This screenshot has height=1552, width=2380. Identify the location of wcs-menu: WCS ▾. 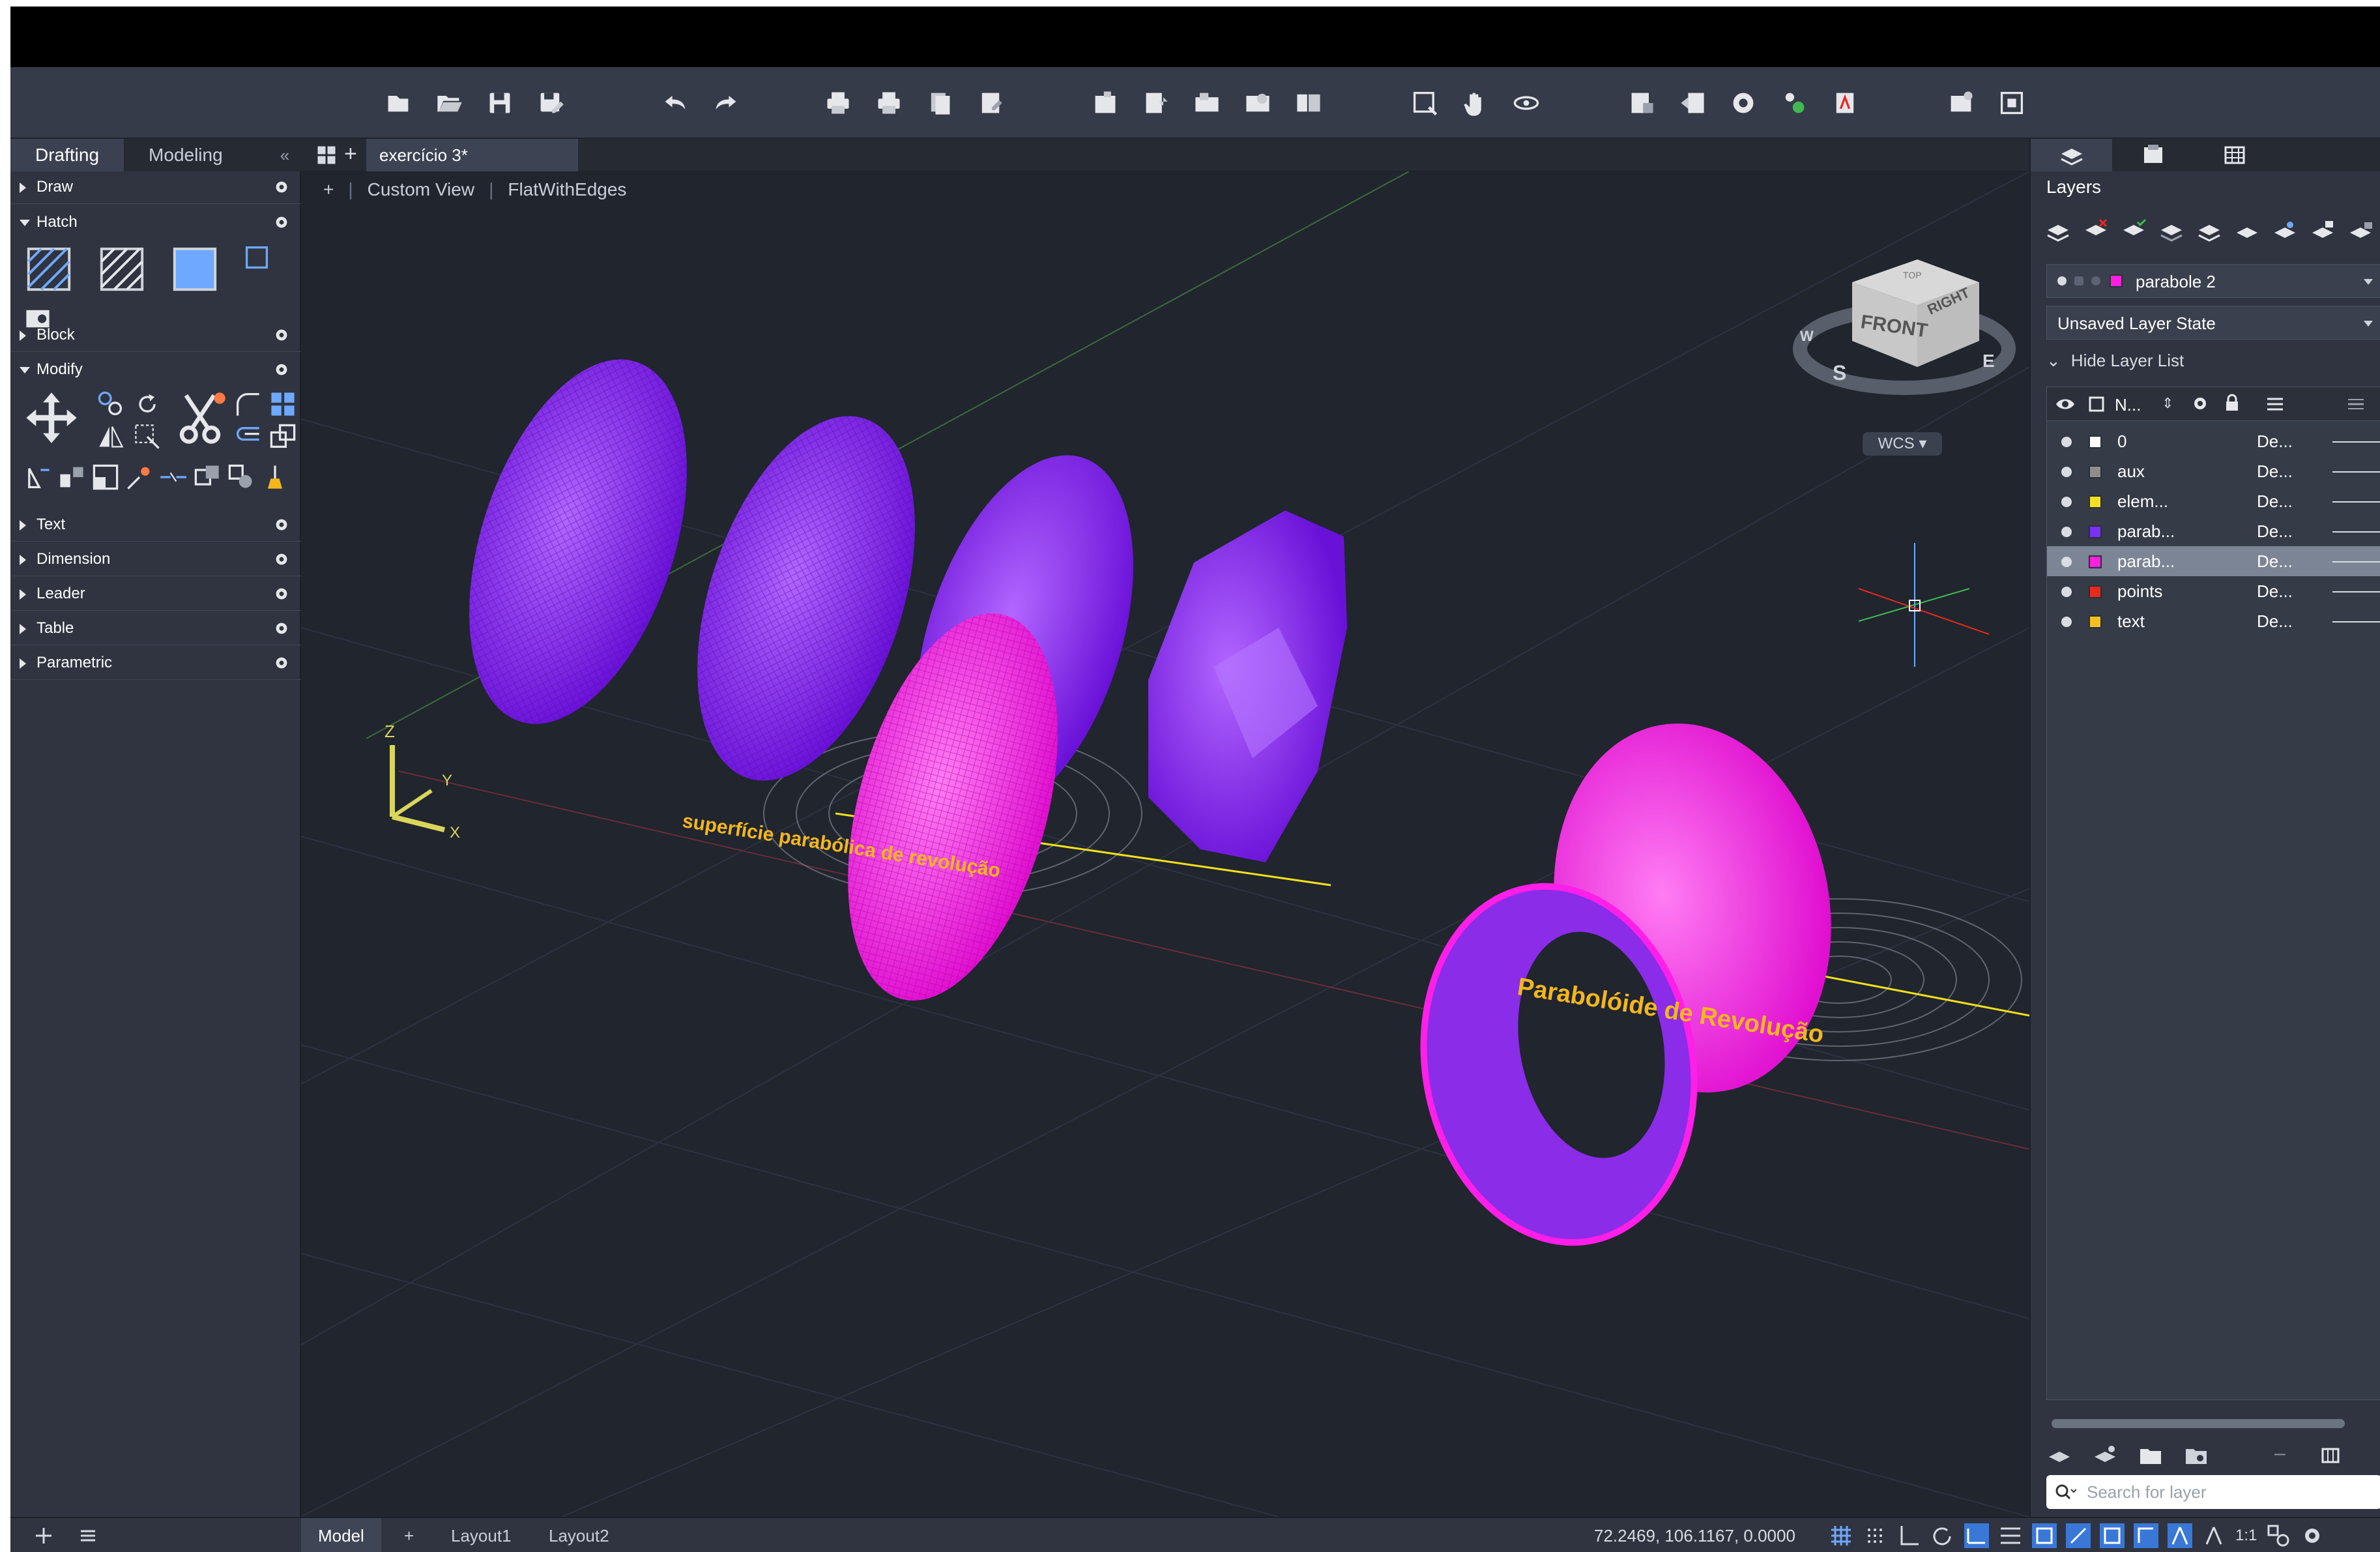
(1903, 444).